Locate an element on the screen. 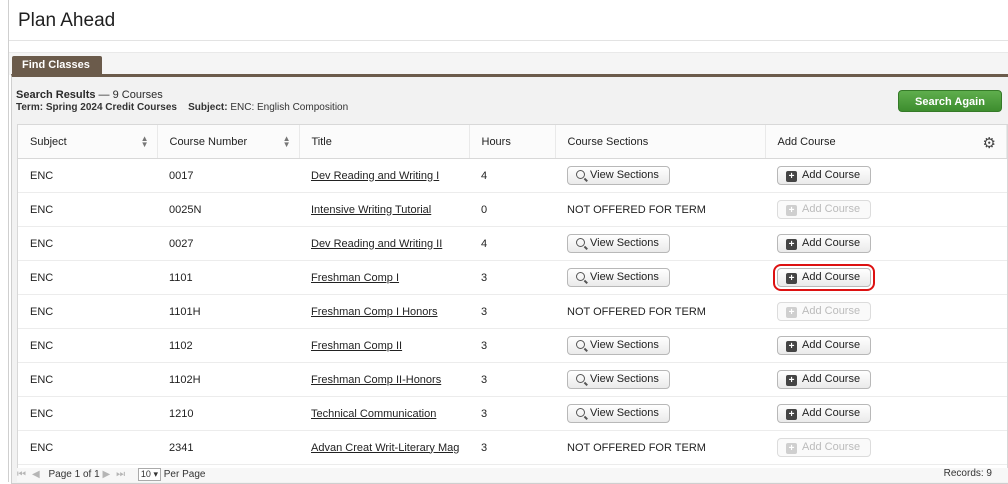 This screenshot has height=484, width=1008. next-page-icon: ▶ is located at coordinates (106, 474).